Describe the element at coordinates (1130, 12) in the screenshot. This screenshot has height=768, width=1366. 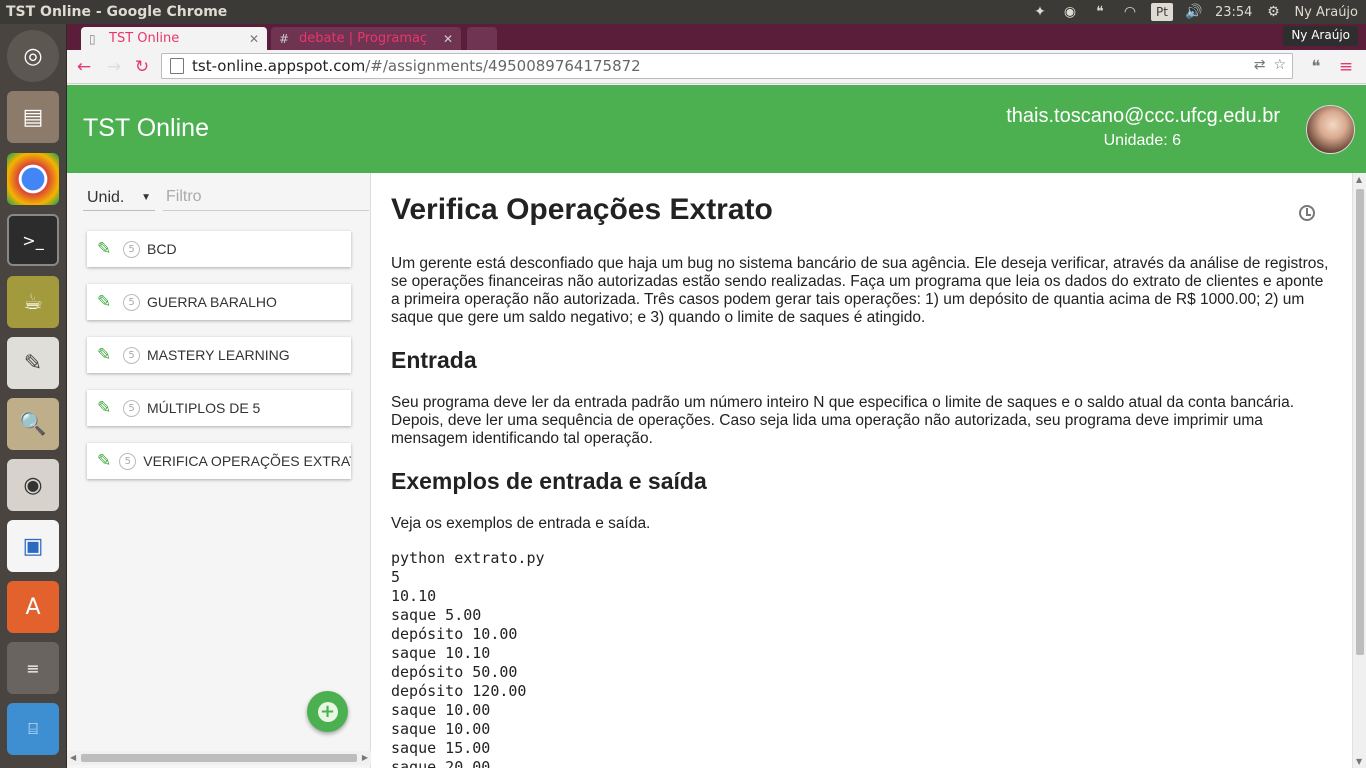
I see `wifi-icon: ◠` at that location.